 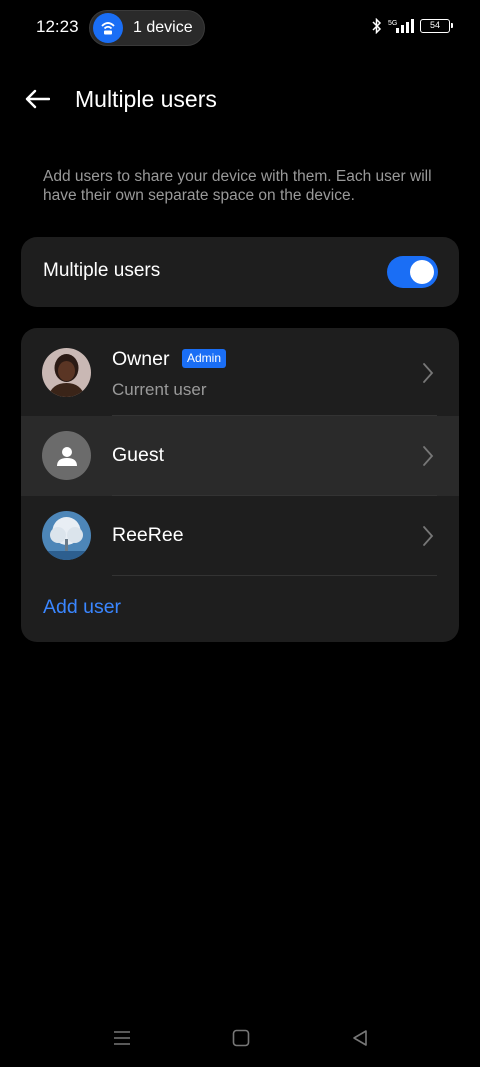 I want to click on multiple-users-switch, so click(x=412, y=272).